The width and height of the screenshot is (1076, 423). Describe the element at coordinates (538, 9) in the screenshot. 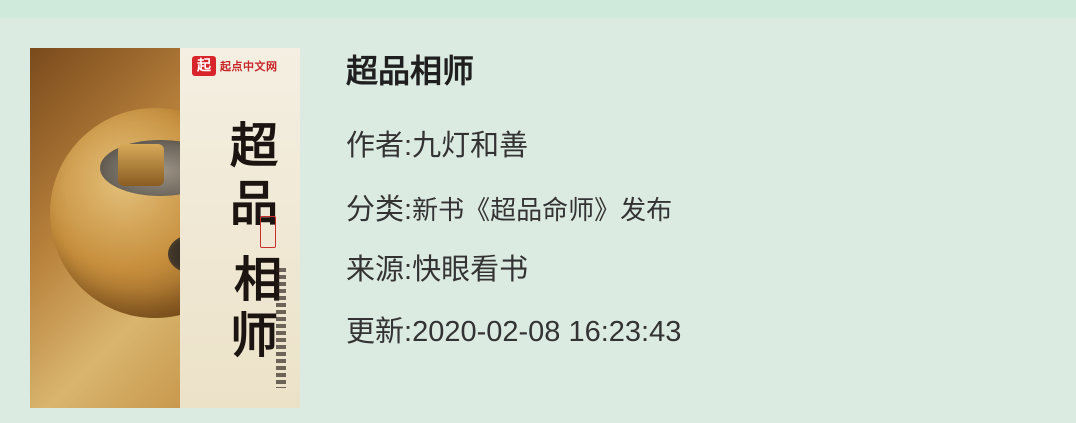

I see `top-strip` at that location.